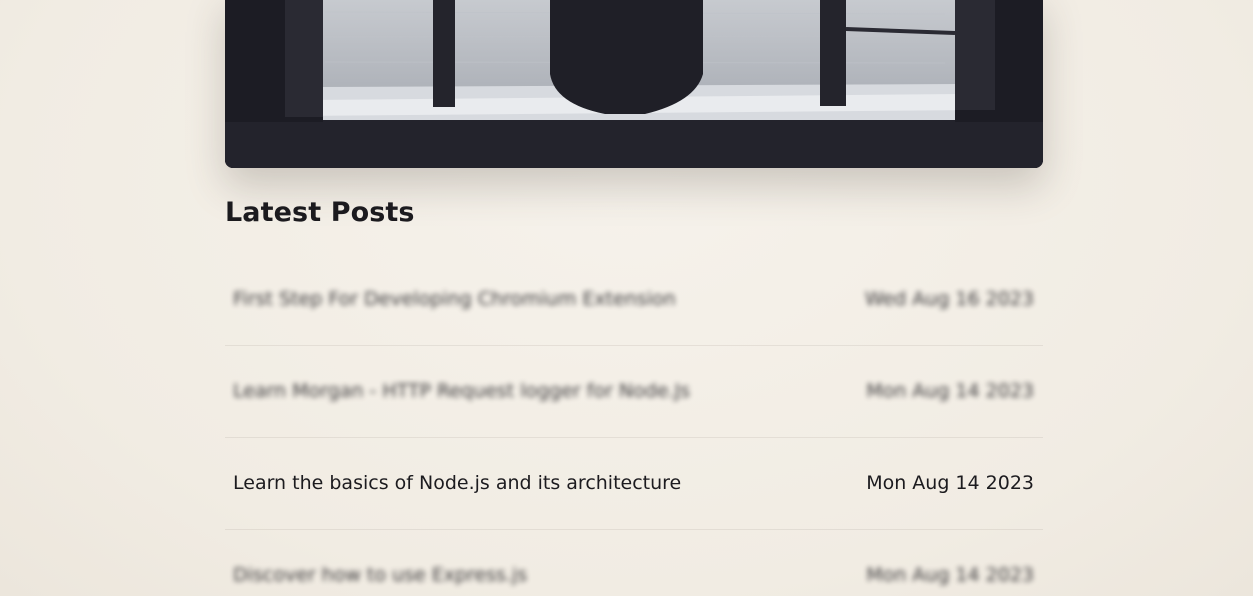 Image resolution: width=1253 pixels, height=596 pixels. Describe the element at coordinates (949, 299) in the screenshot. I see `post-date: Wed Aug 16 2023` at that location.